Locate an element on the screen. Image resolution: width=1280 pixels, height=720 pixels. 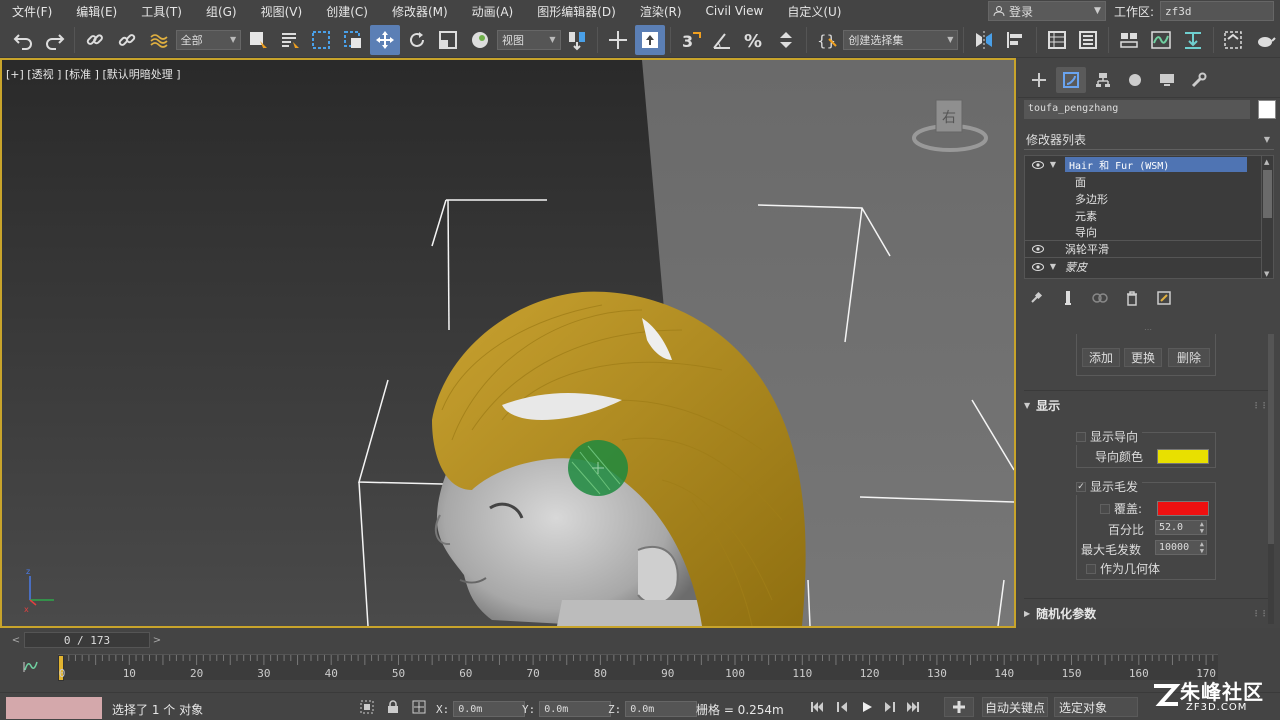
go-to-start-button is located at coordinates (817, 707).